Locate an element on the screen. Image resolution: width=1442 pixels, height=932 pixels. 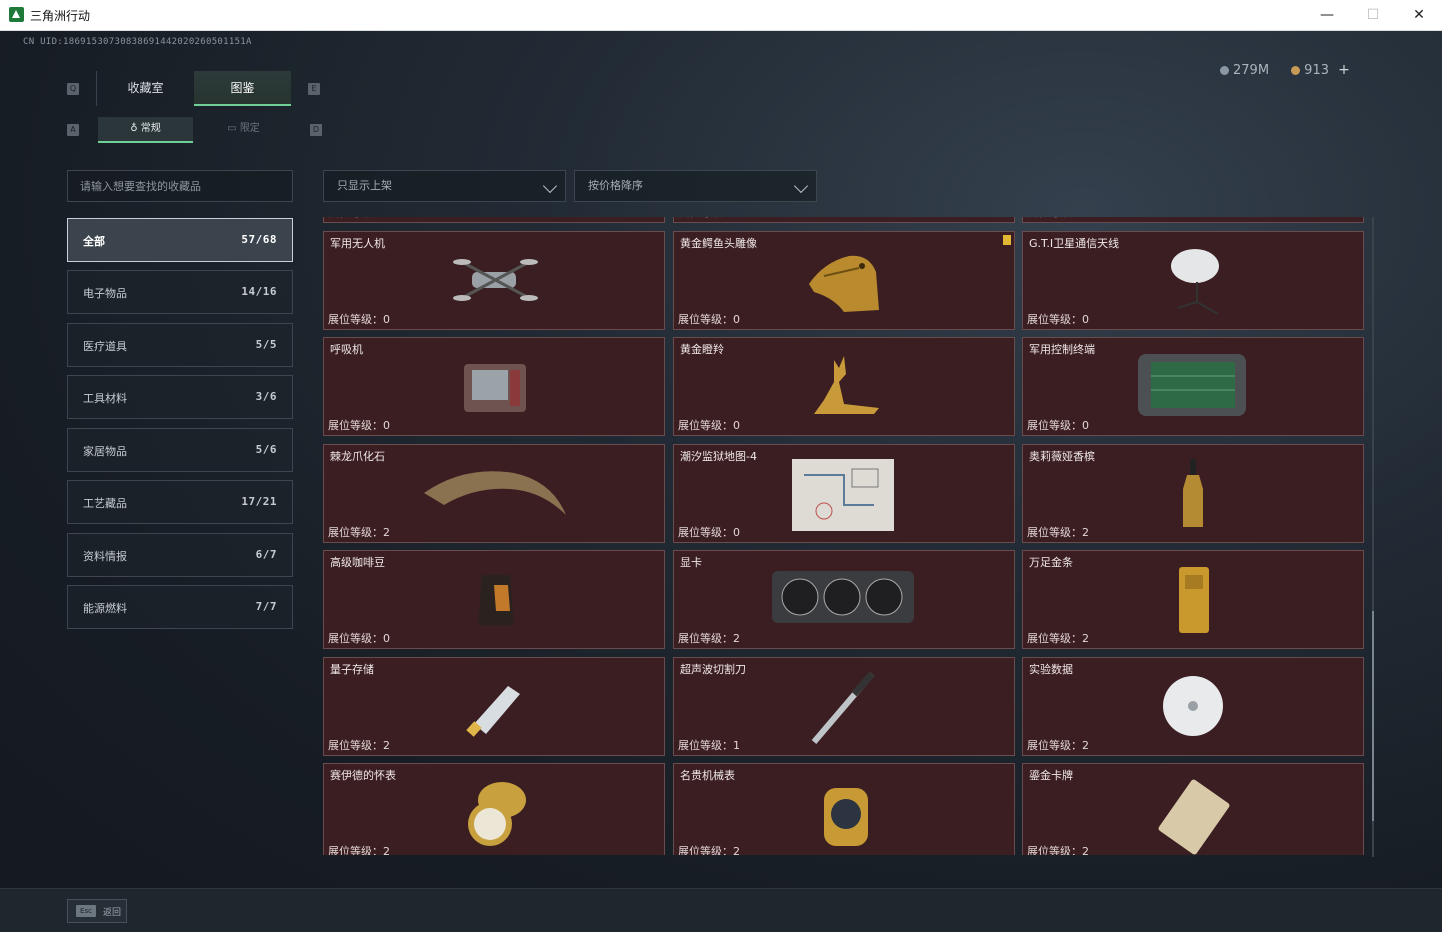
key-hint-e: E is located at coordinates (314, 89).